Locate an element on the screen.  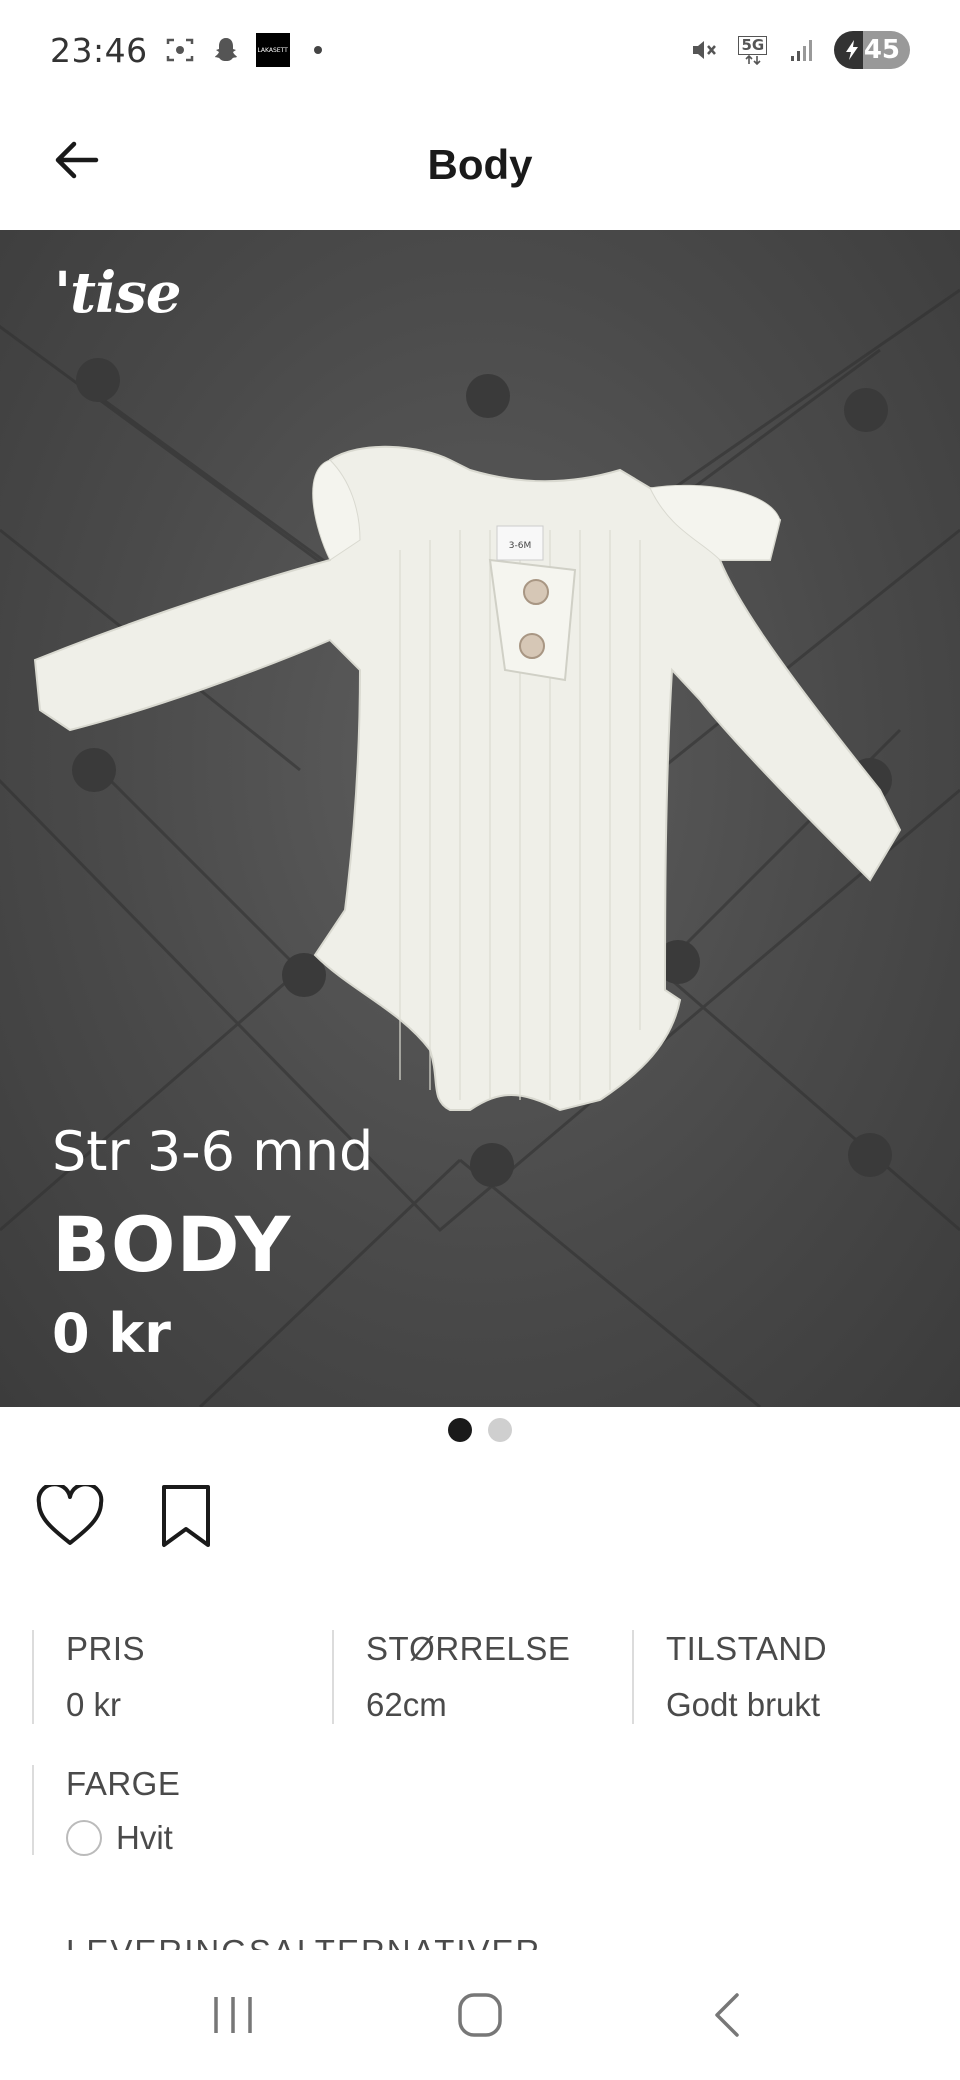
chevron-left-icon is located at coordinates (726, 2015).